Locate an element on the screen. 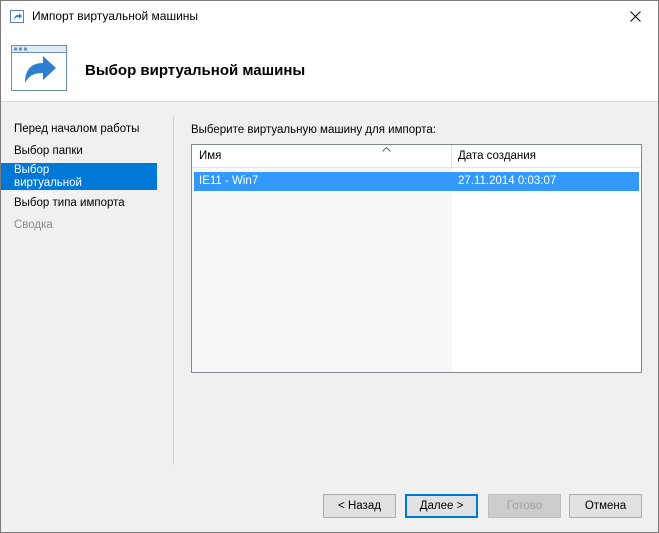 The image size is (659, 533). title-bar: Импорт виртуальной машины is located at coordinates (329, 16).